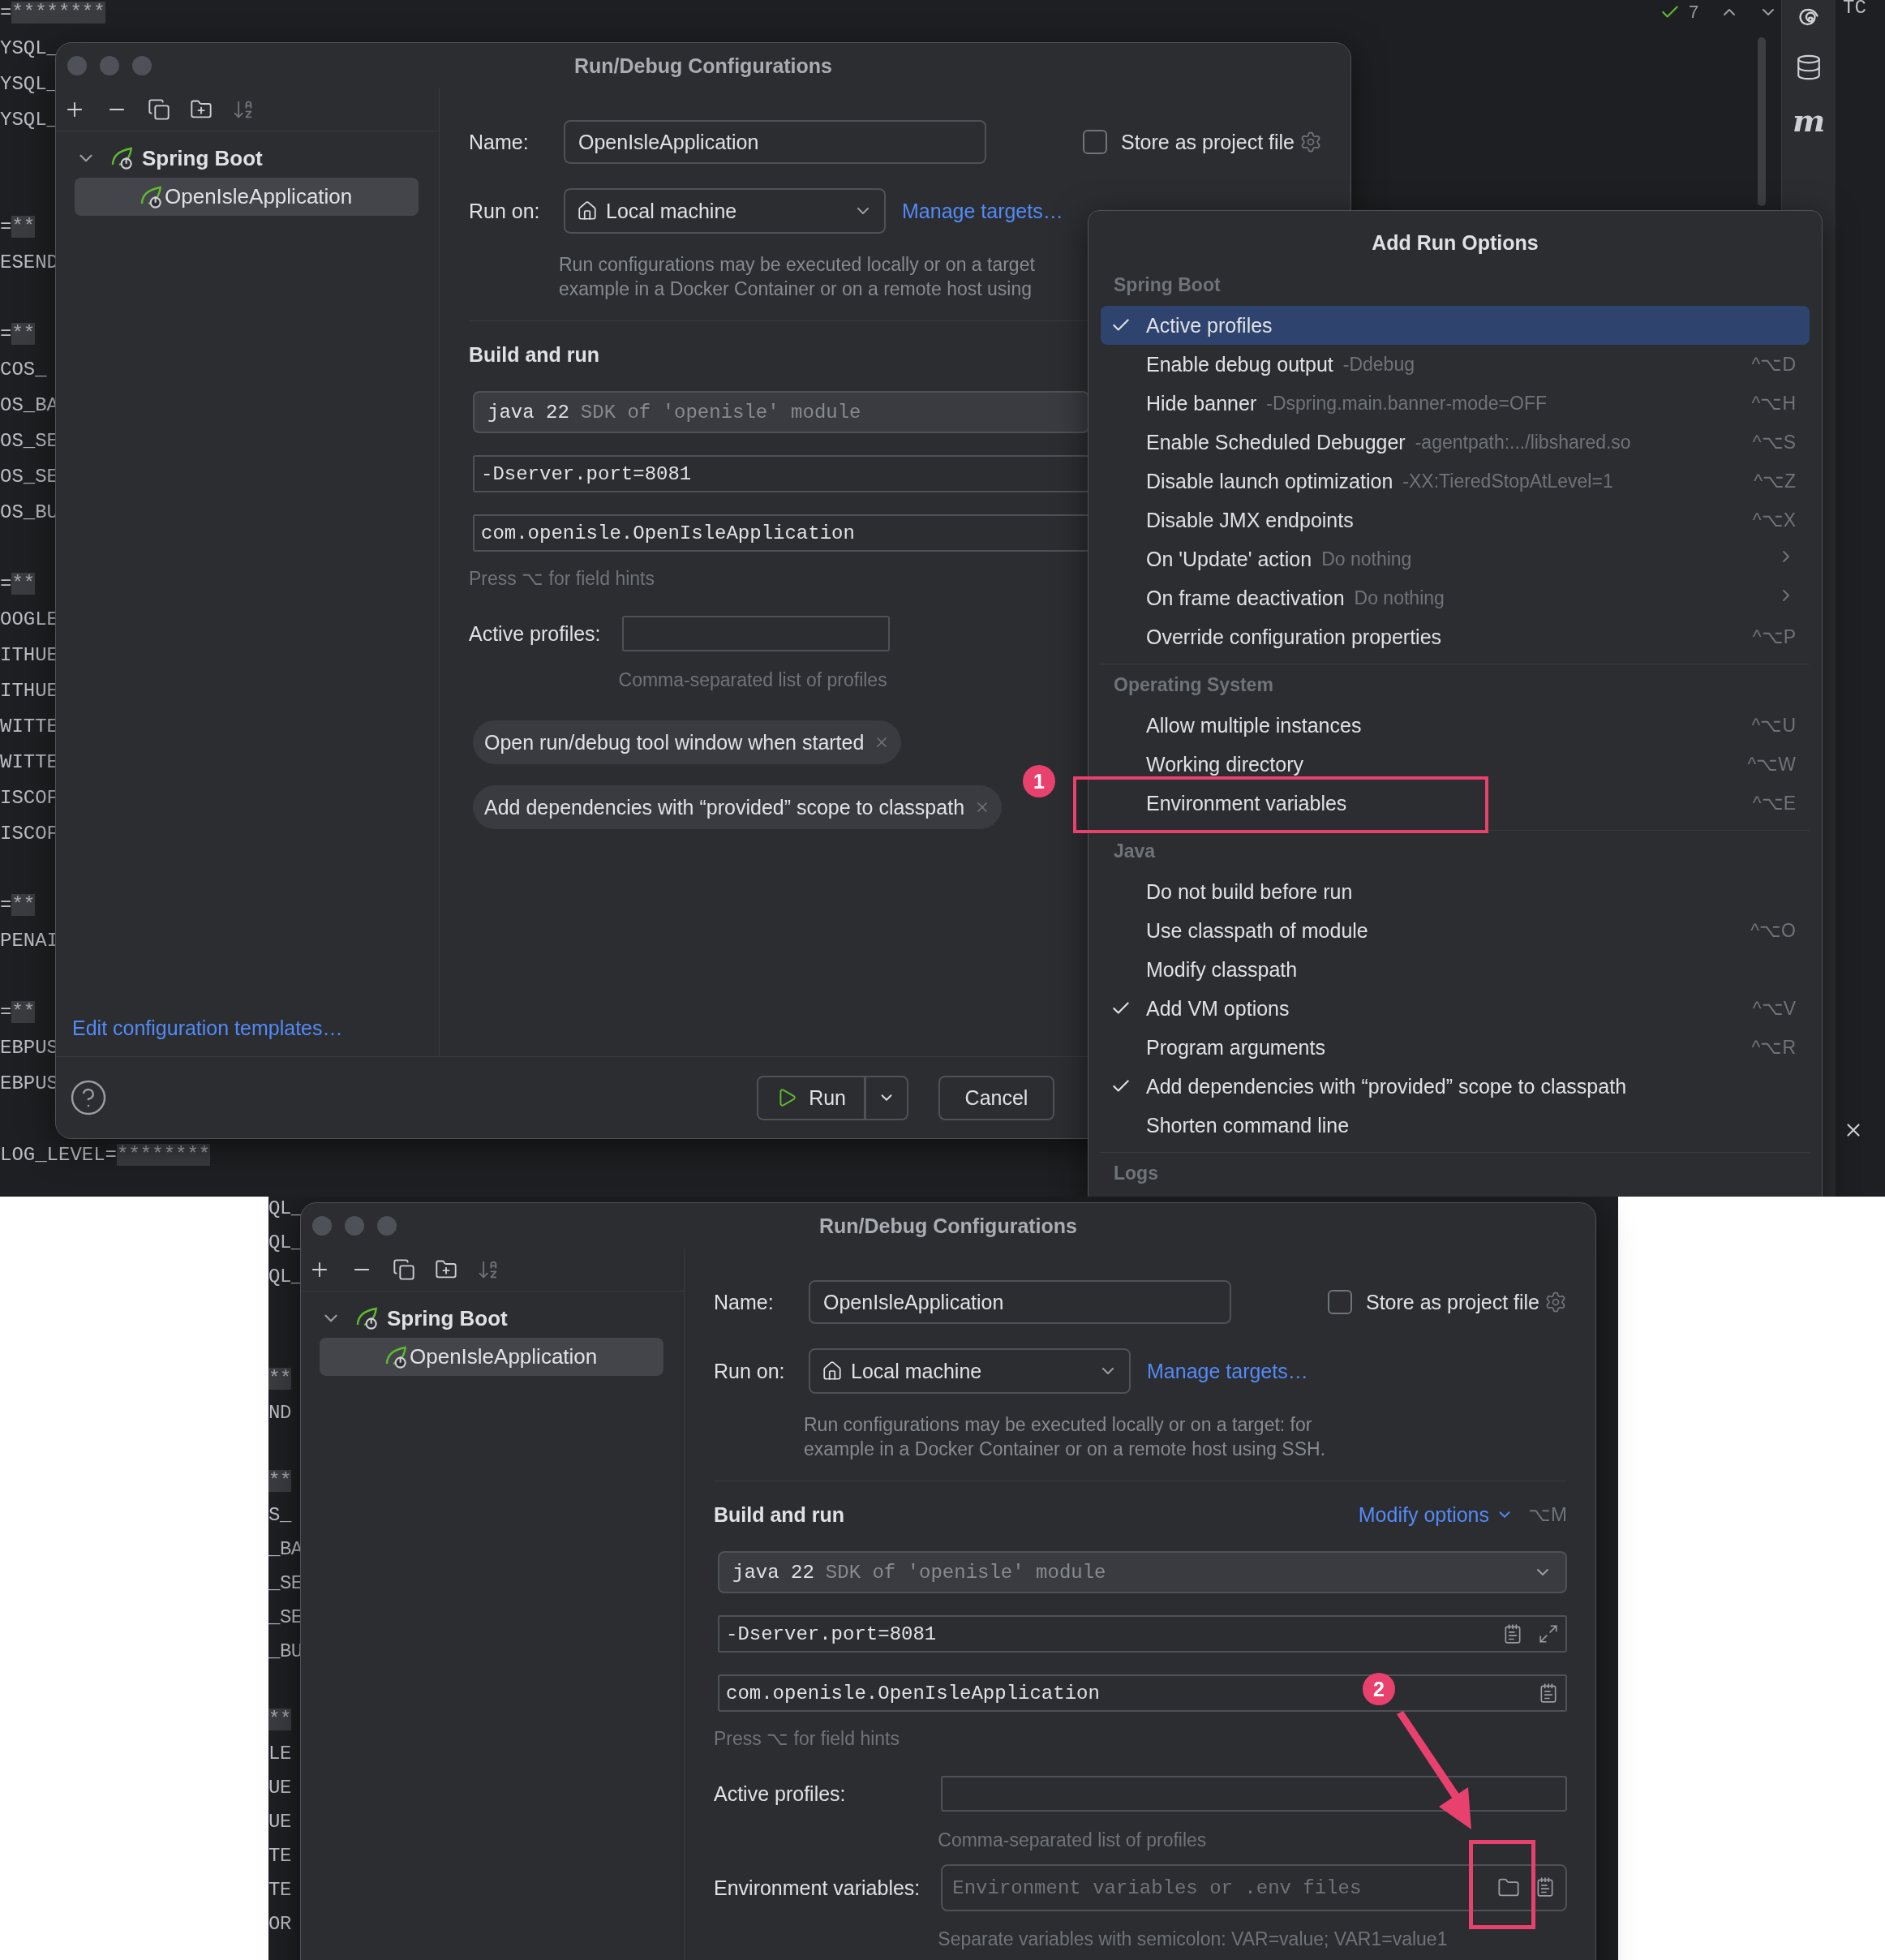  What do you see at coordinates (1455, 1086) in the screenshot?
I see `menu-item: Add dependencies with “provided” scope to classpath` at bounding box center [1455, 1086].